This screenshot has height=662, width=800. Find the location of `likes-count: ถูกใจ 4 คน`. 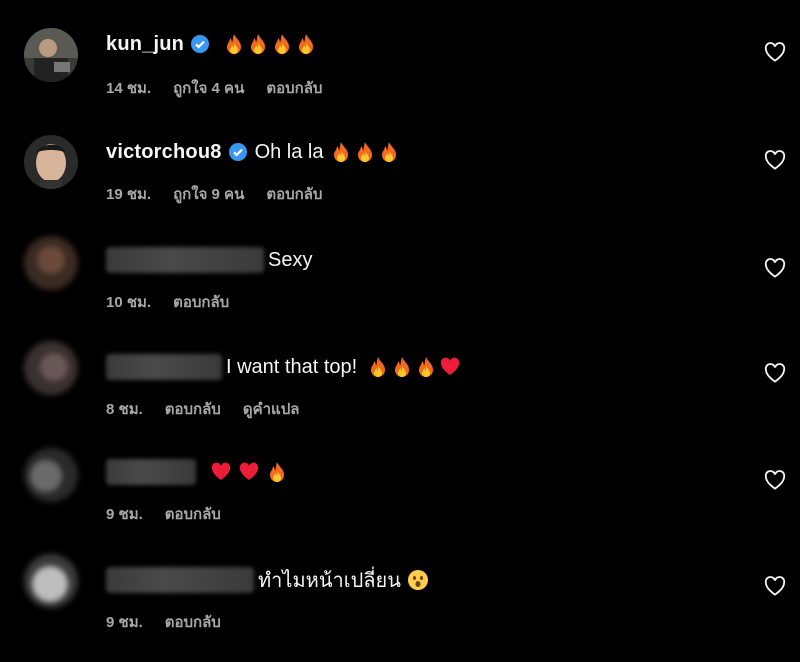

likes-count: ถูกใจ 4 คน is located at coordinates (208, 88).